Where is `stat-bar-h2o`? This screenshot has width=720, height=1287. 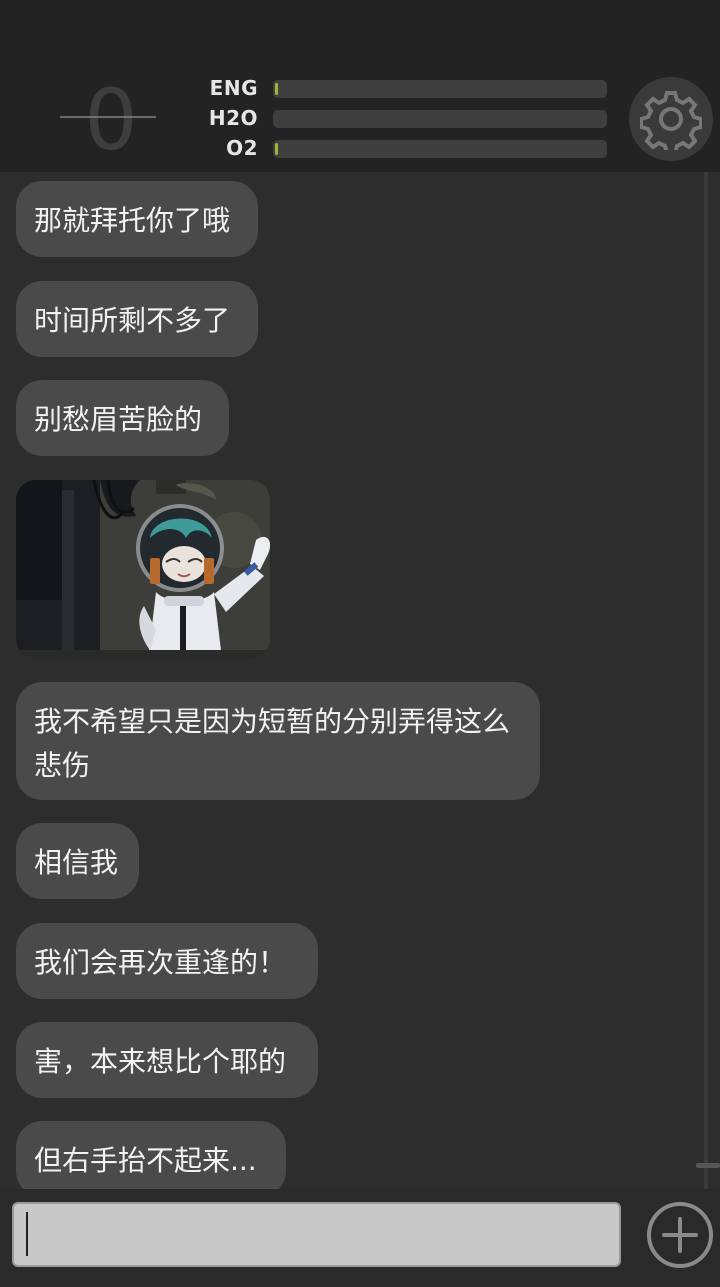 stat-bar-h2o is located at coordinates (440, 119).